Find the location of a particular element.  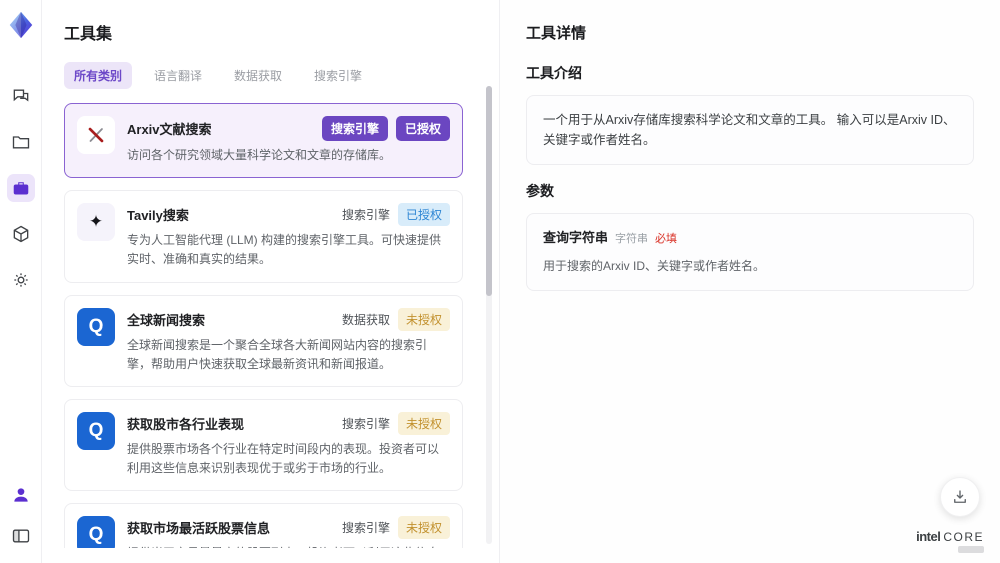

sidebar-bottom is located at coordinates (21, 518).